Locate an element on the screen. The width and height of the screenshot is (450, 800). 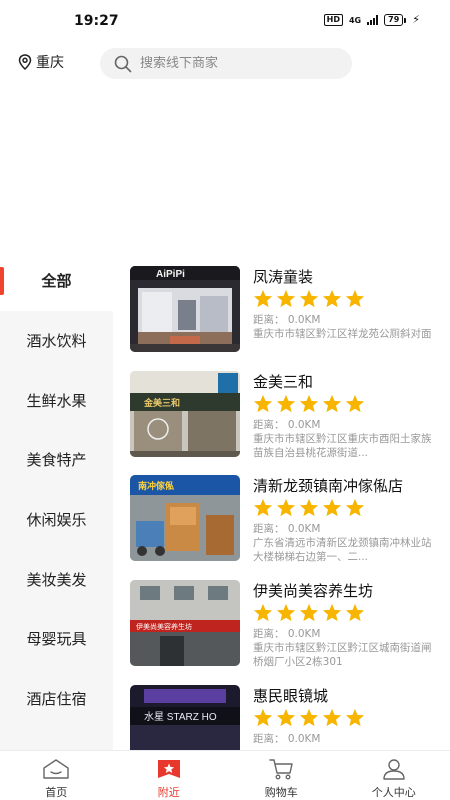
store-sign-text: AiPiPi is located at coordinates (170, 274).